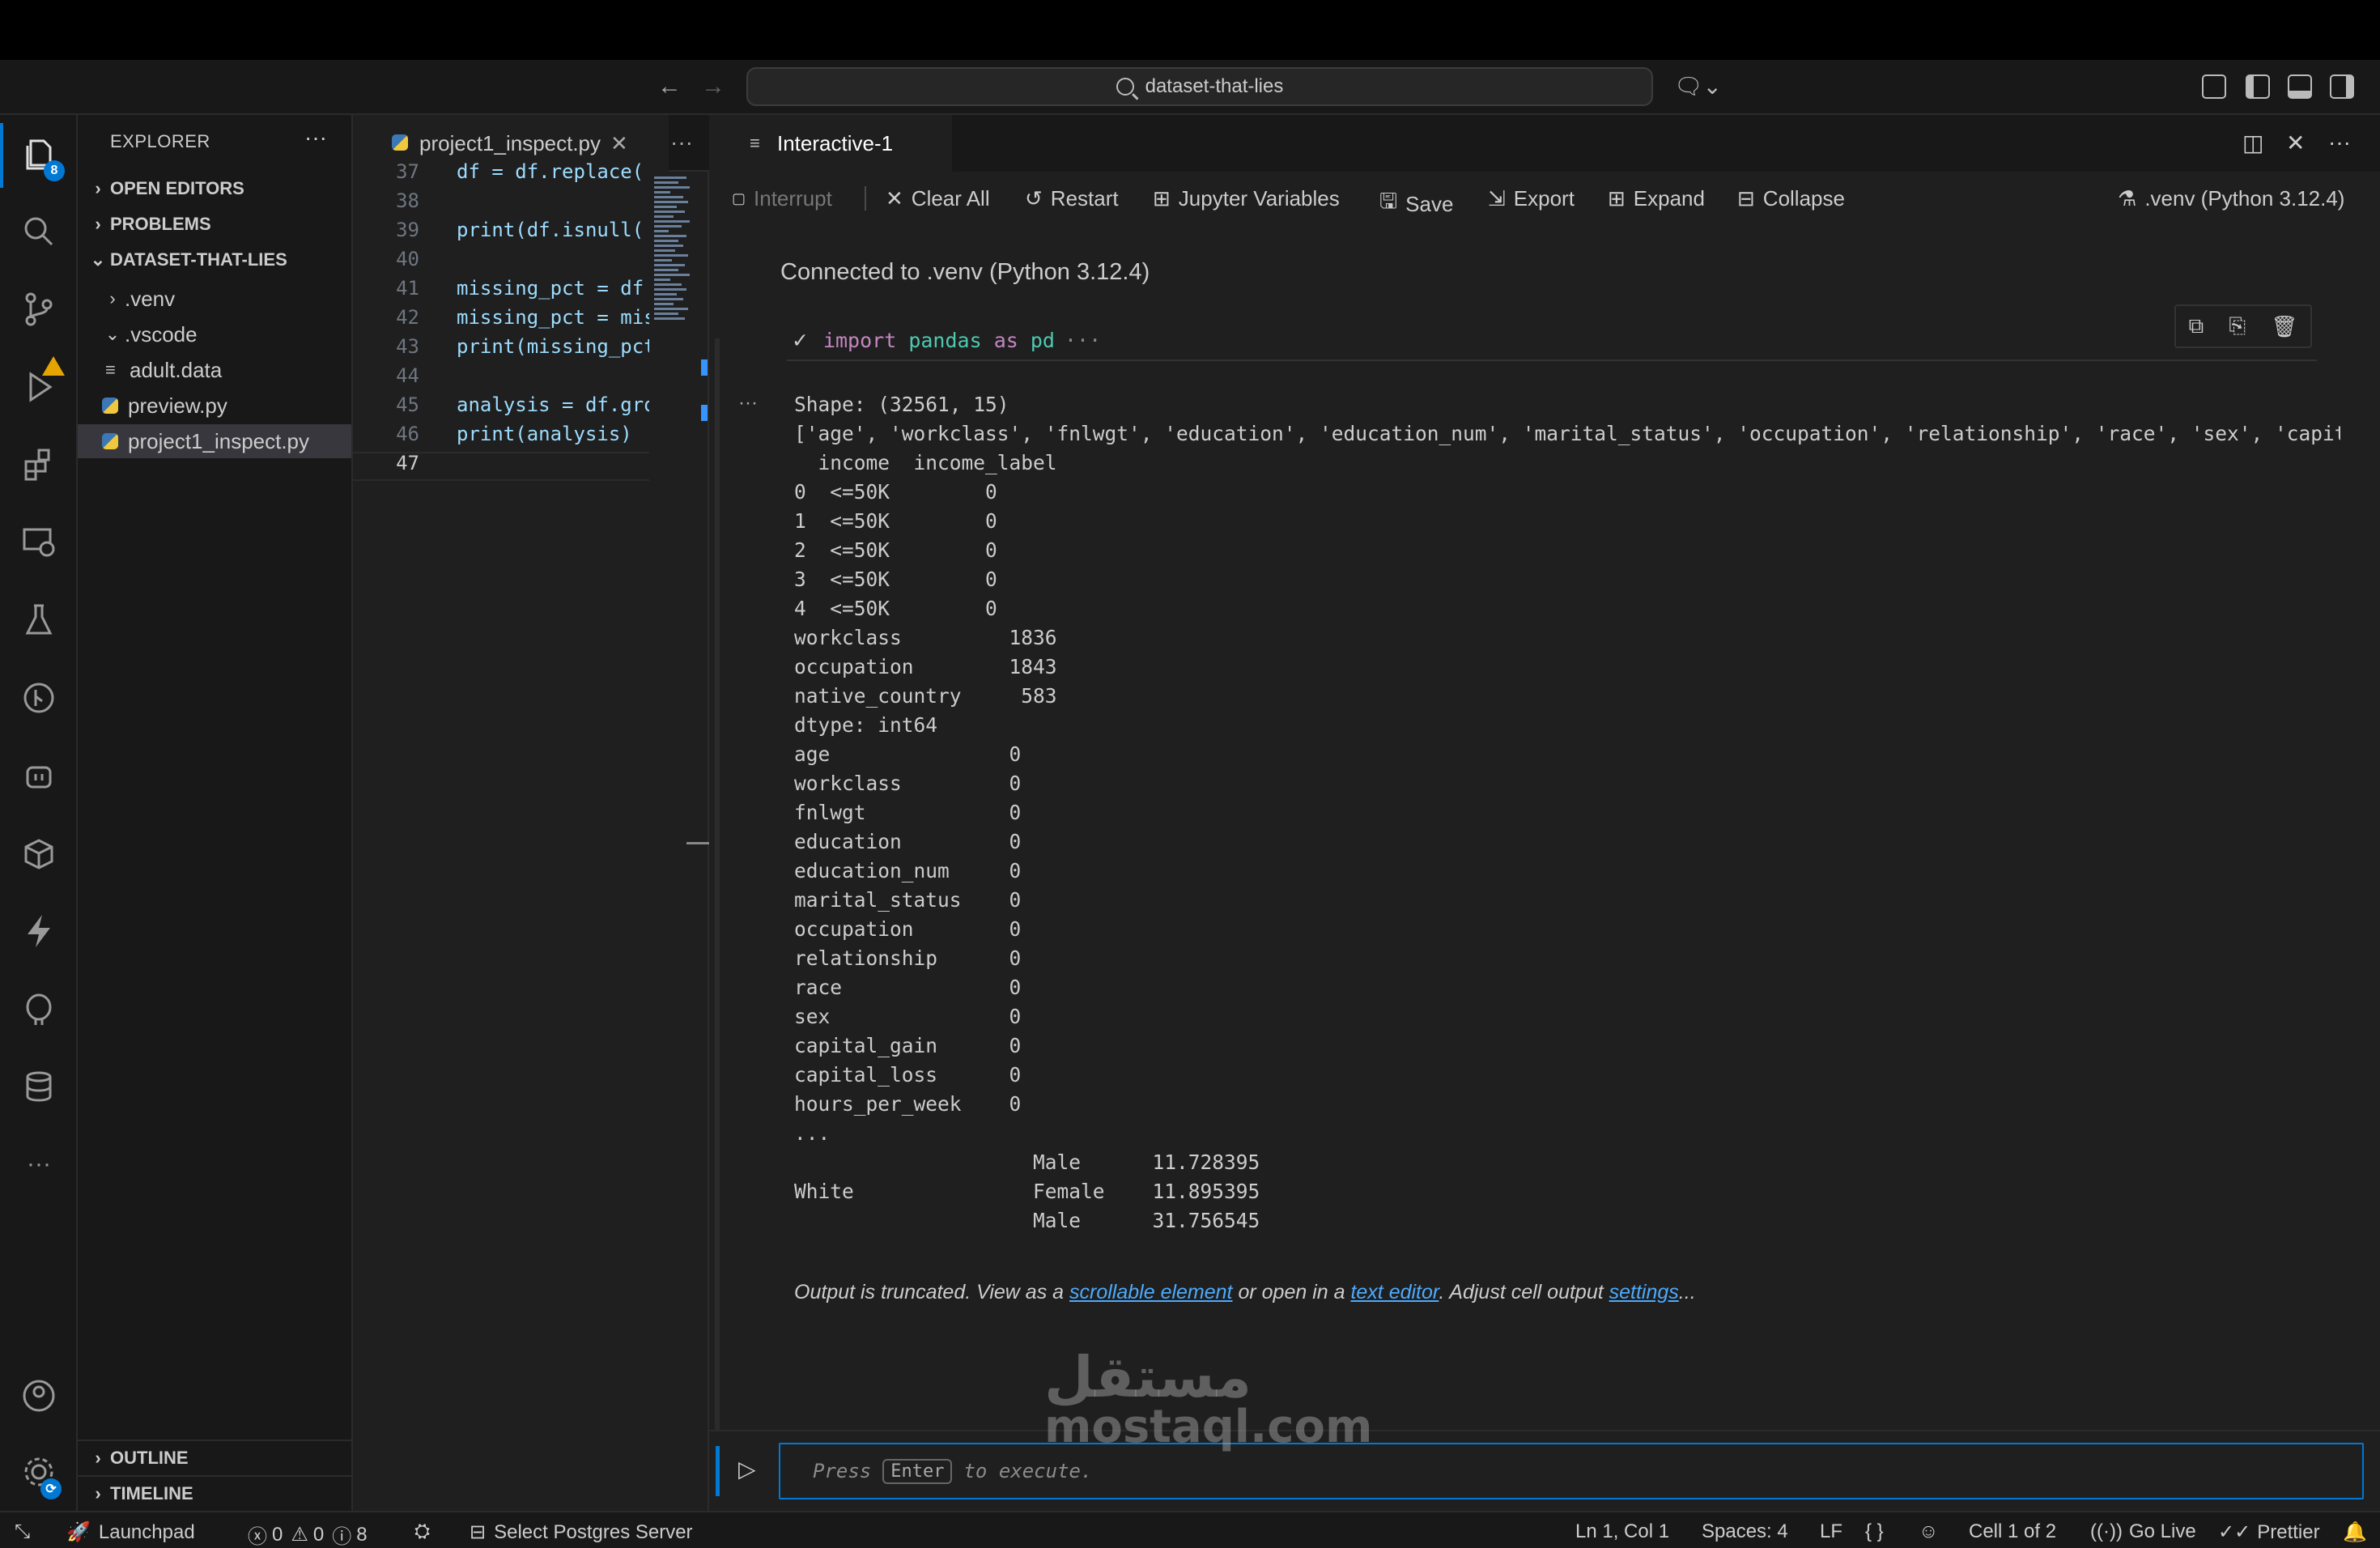 This screenshot has height=1548, width=2380. What do you see at coordinates (1571, 1471) in the screenshot?
I see `interactive-input: Press Enter to execute.` at bounding box center [1571, 1471].